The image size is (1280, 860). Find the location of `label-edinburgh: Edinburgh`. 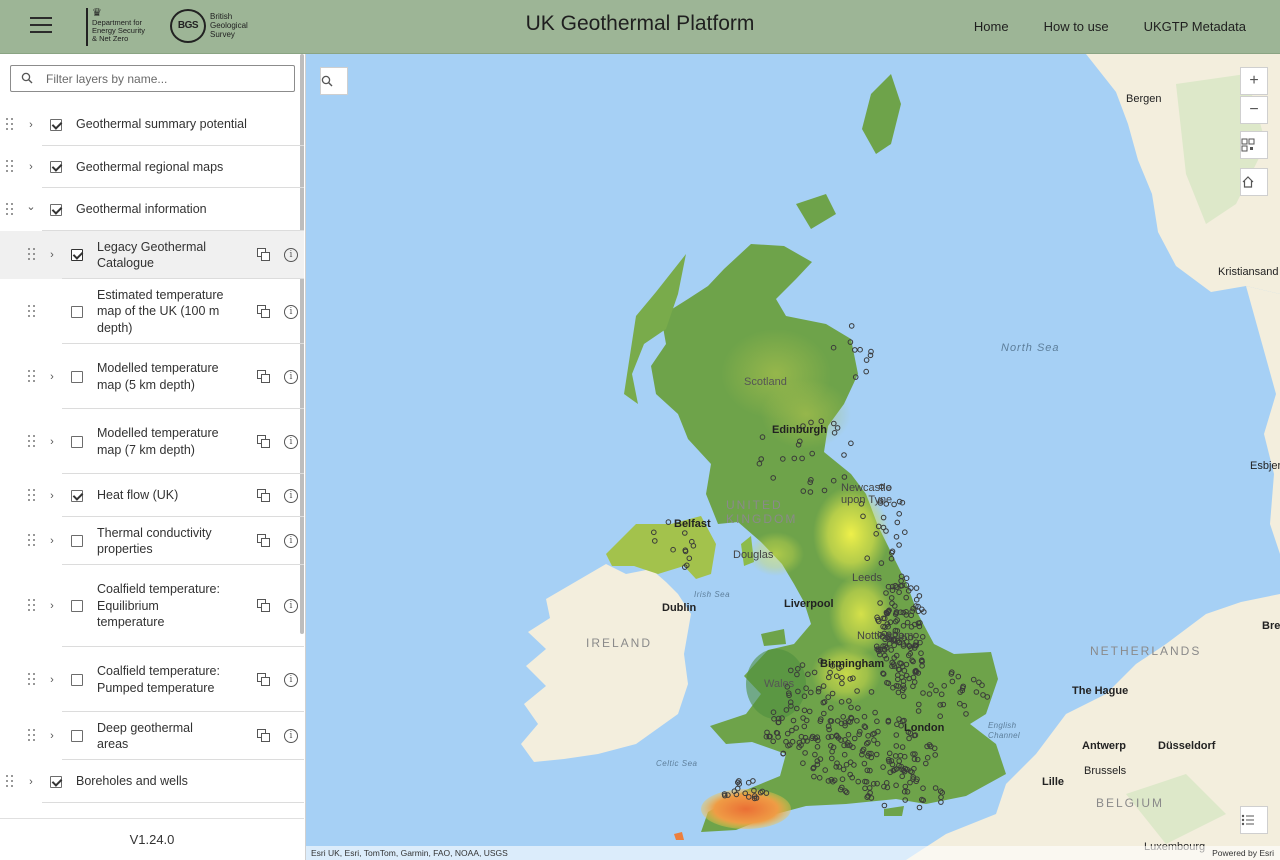

label-edinburgh: Edinburgh is located at coordinates (799, 430).